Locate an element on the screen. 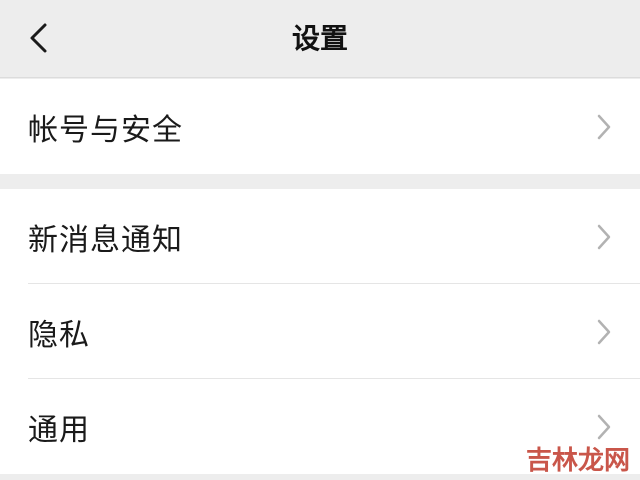 This screenshot has width=640, height=480. watermark: 吉林龙网 is located at coordinates (578, 461).